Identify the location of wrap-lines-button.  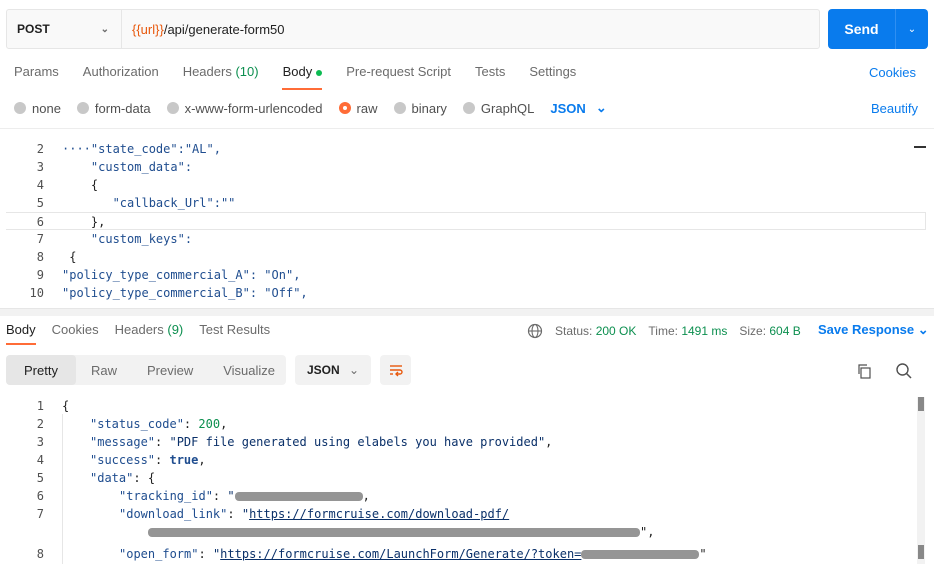
(395, 370).